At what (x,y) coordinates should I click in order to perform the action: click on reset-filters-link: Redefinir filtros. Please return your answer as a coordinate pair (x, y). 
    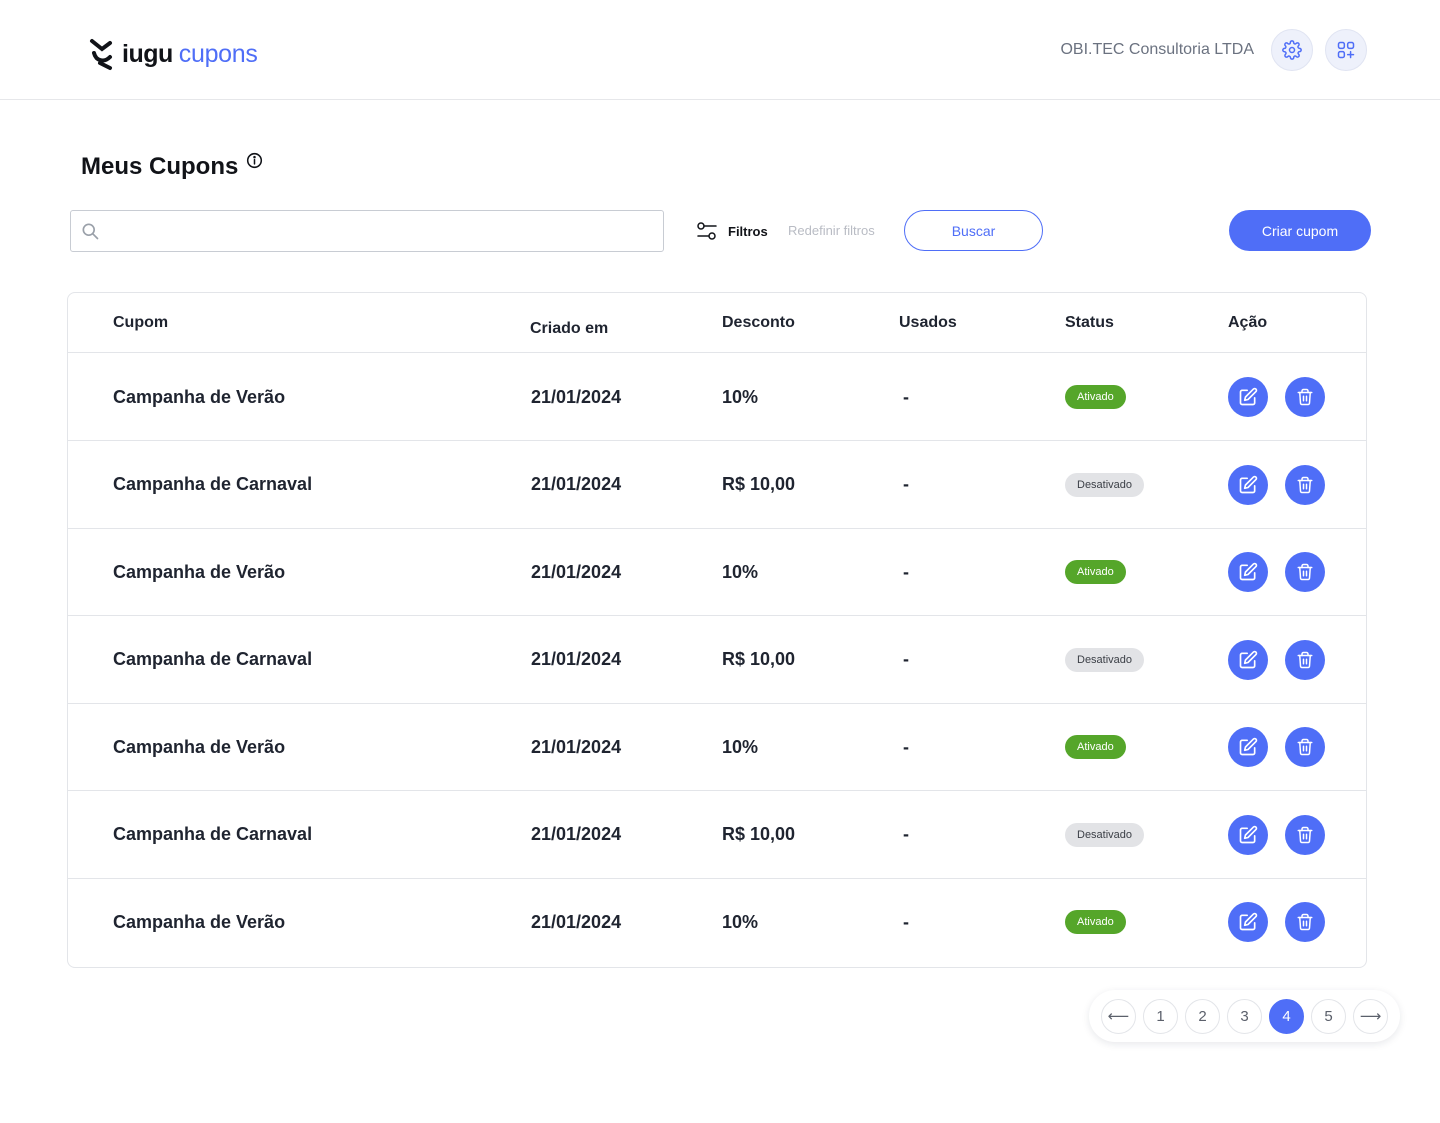
    Looking at the image, I should click on (831, 230).